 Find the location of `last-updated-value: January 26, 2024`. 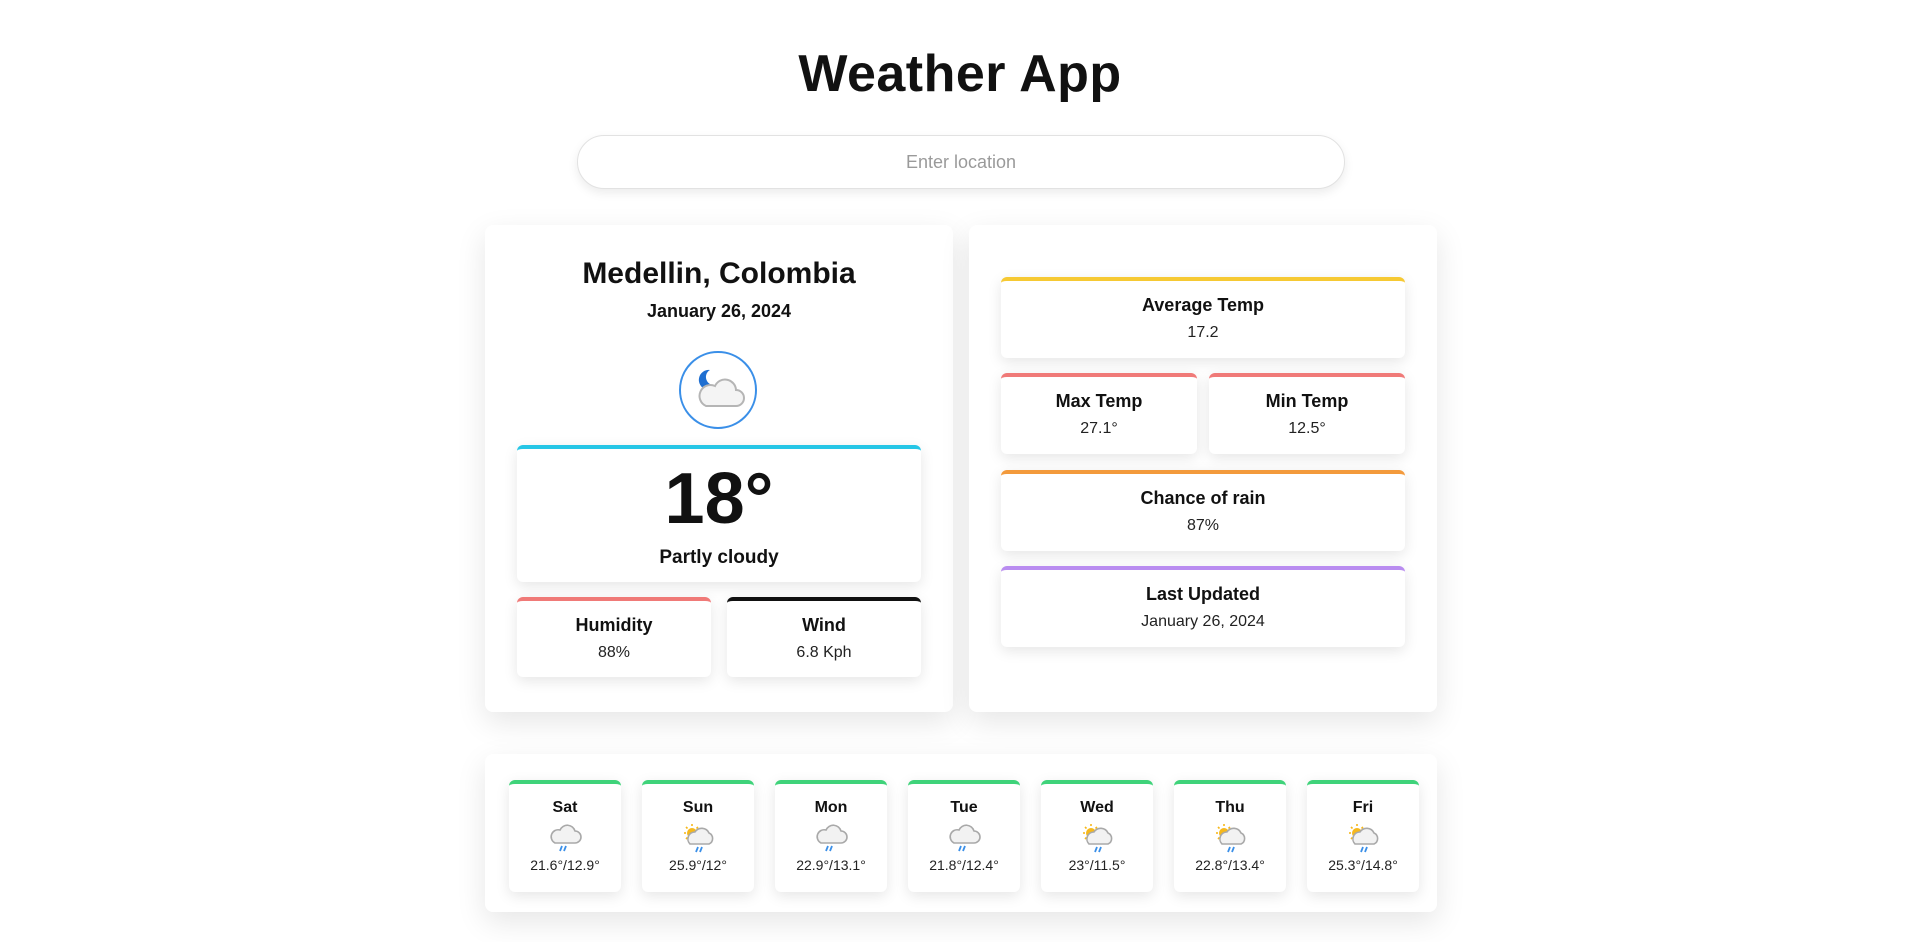

last-updated-value: January 26, 2024 is located at coordinates (1203, 621).